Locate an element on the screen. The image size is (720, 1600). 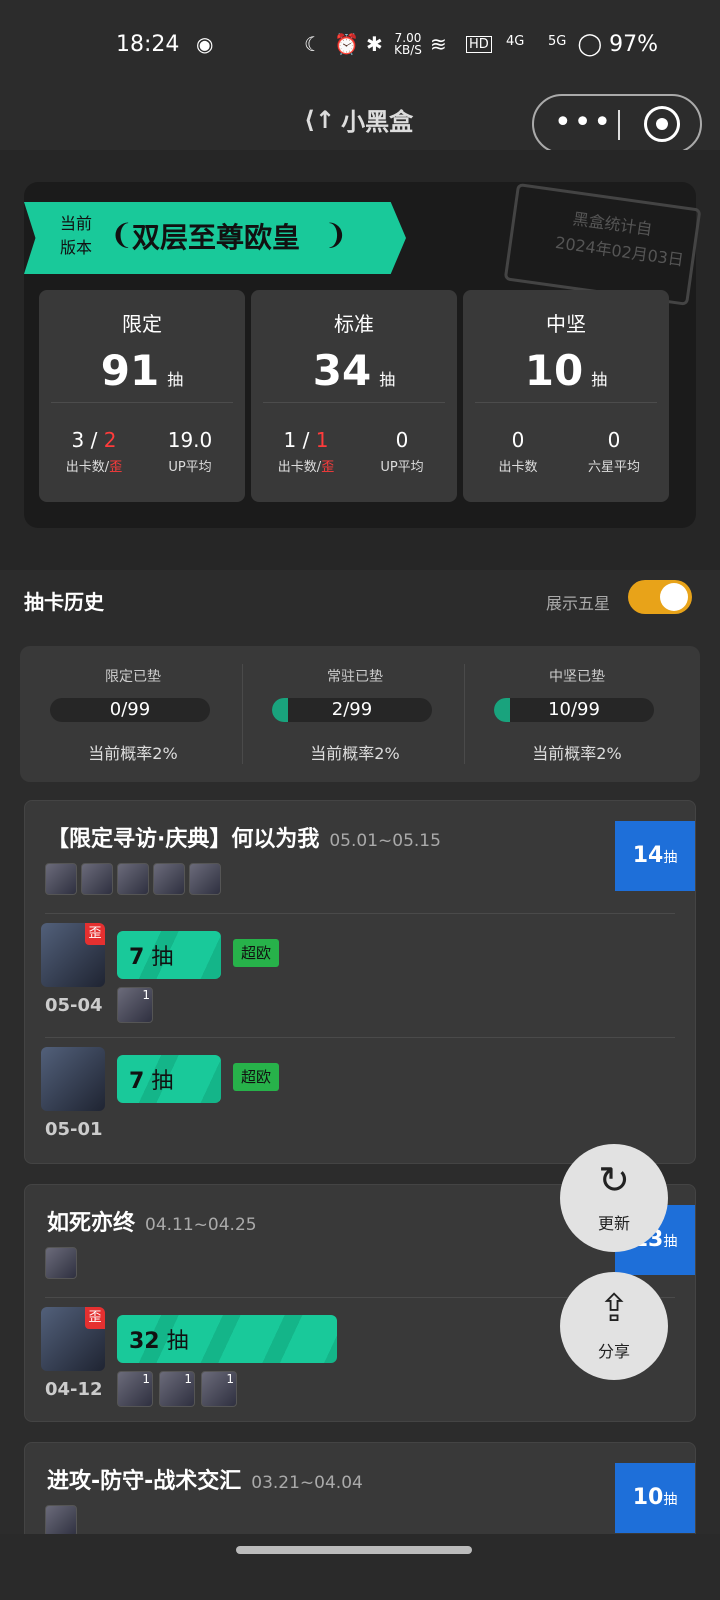
banner-total-tag: 14抽 is located at coordinates (655, 856).